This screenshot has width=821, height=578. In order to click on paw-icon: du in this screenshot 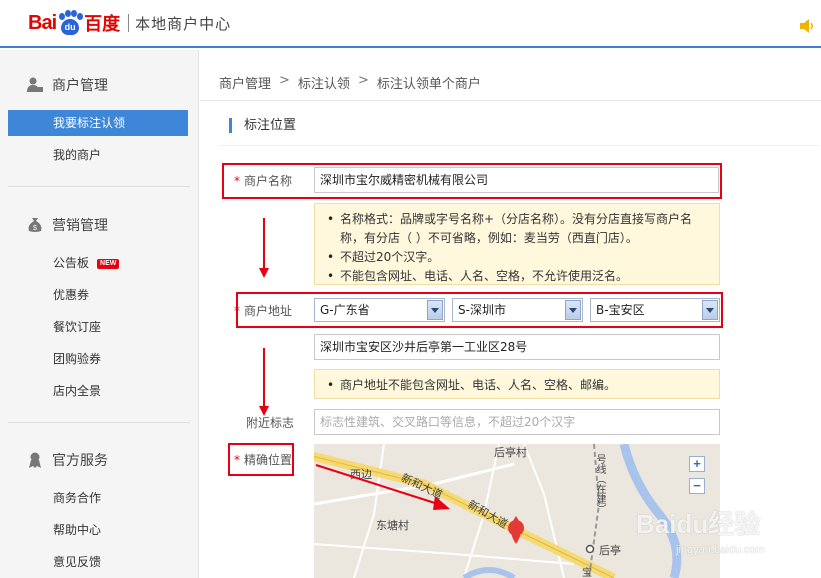, I will do `click(70, 23)`.